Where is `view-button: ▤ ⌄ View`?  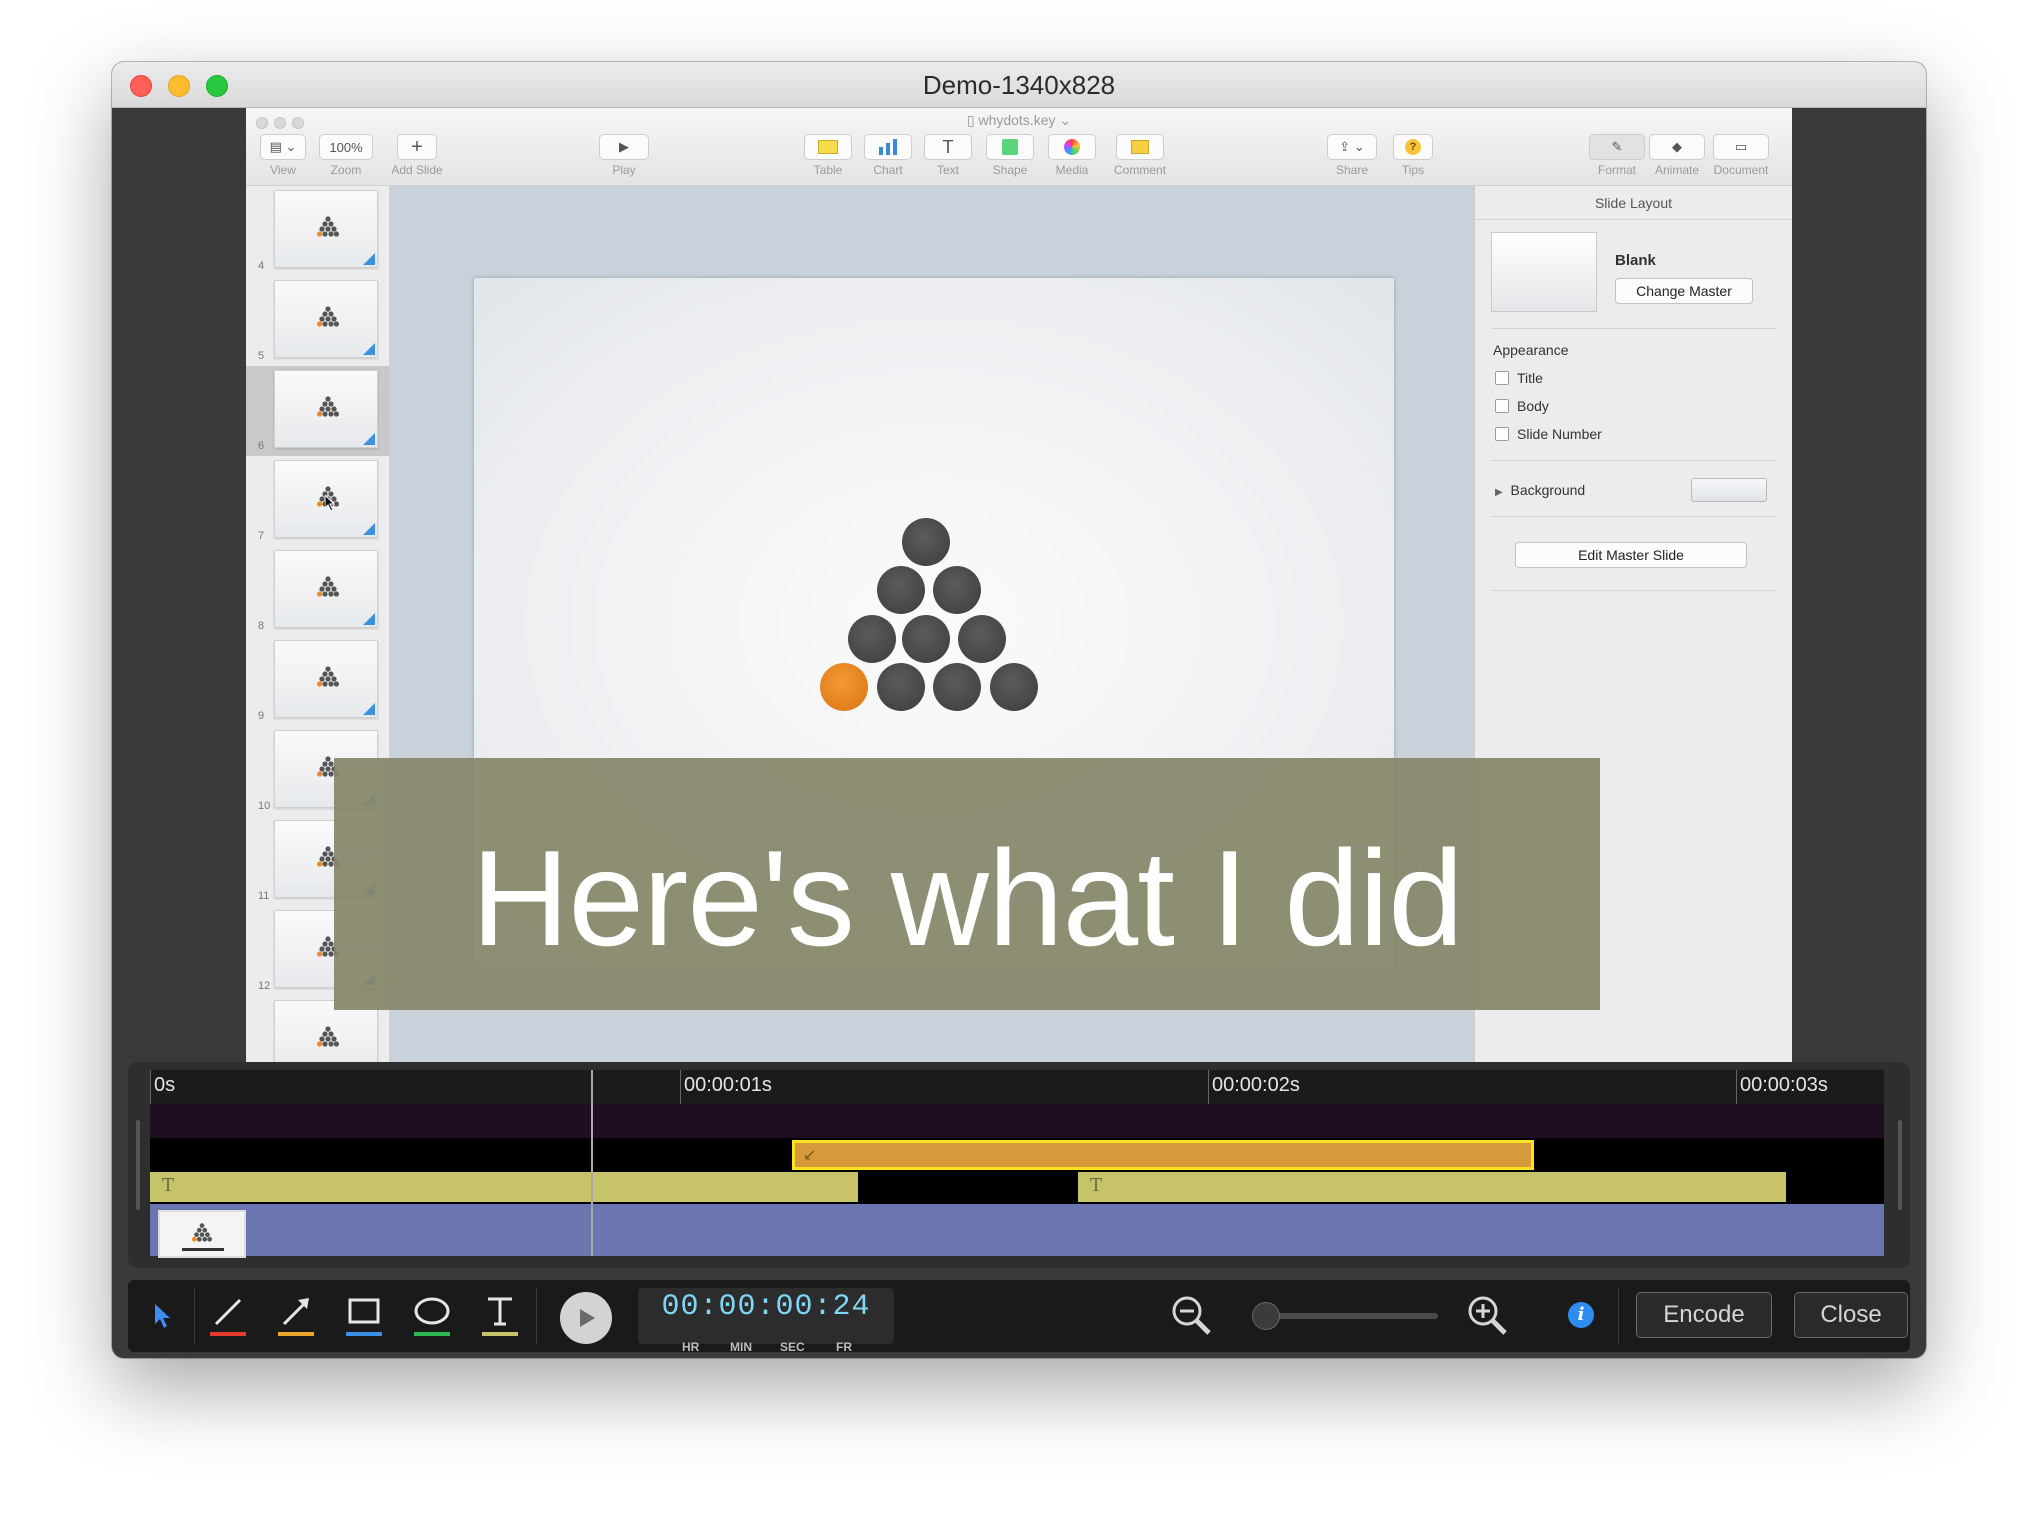
view-button: ▤ ⌄ View is located at coordinates (283, 155).